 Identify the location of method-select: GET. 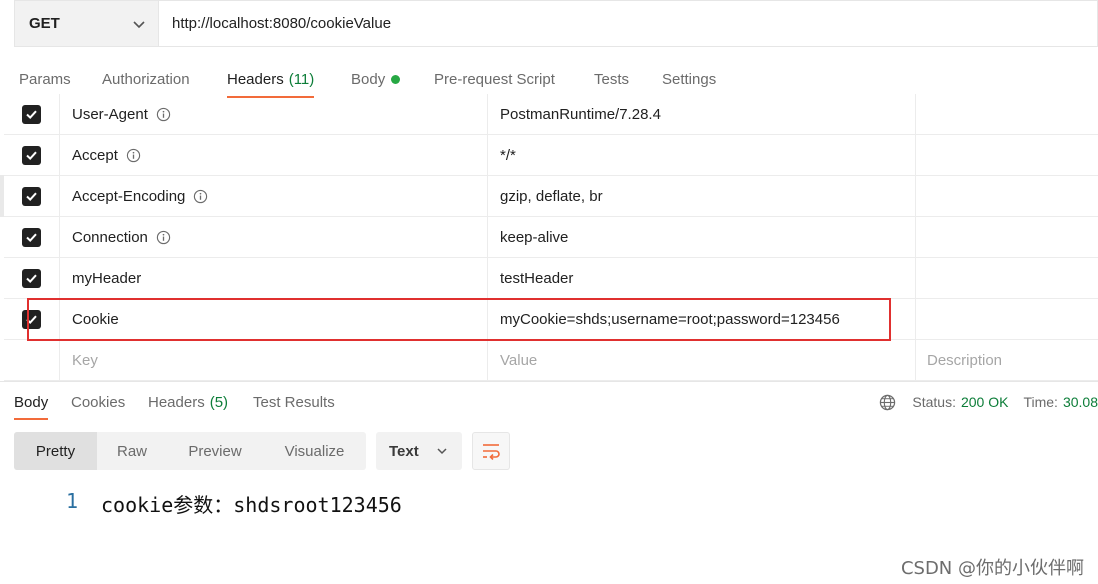
(86, 23).